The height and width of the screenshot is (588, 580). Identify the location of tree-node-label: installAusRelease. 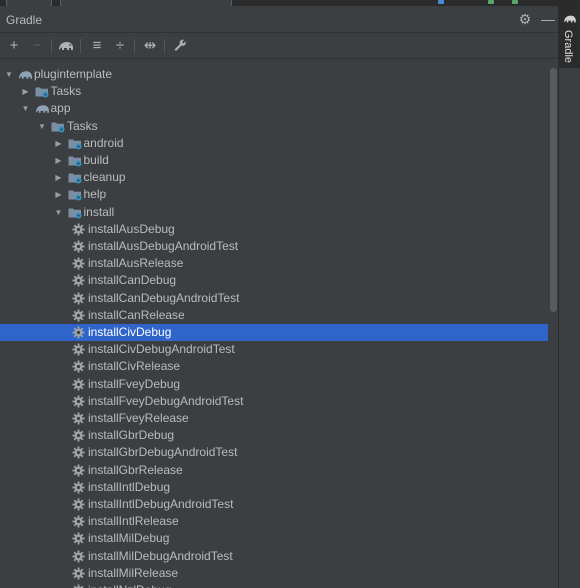
(136, 263).